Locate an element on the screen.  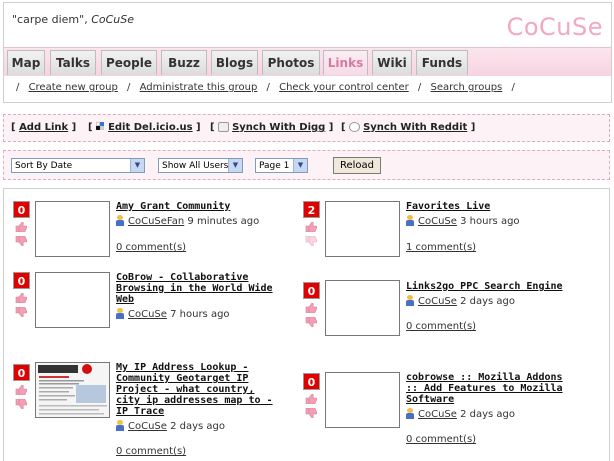
link-user: CoCuSeFan is located at coordinates (156, 221).